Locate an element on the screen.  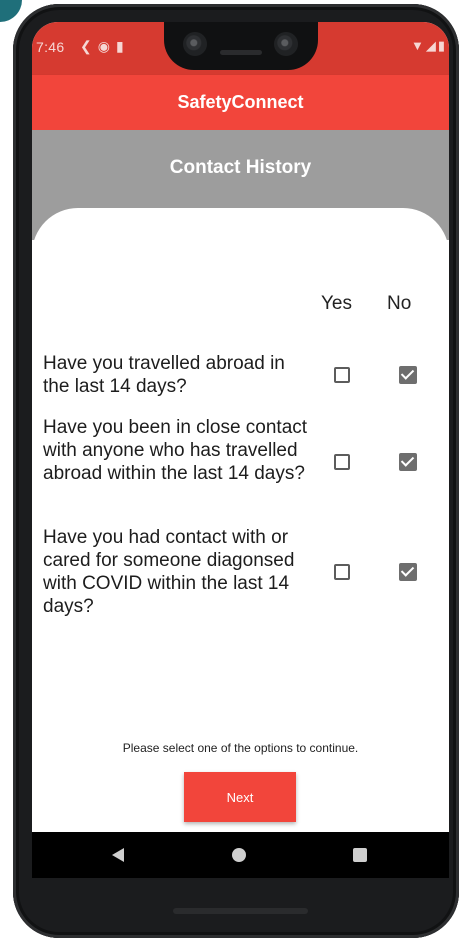
home-icon is located at coordinates (239, 855).